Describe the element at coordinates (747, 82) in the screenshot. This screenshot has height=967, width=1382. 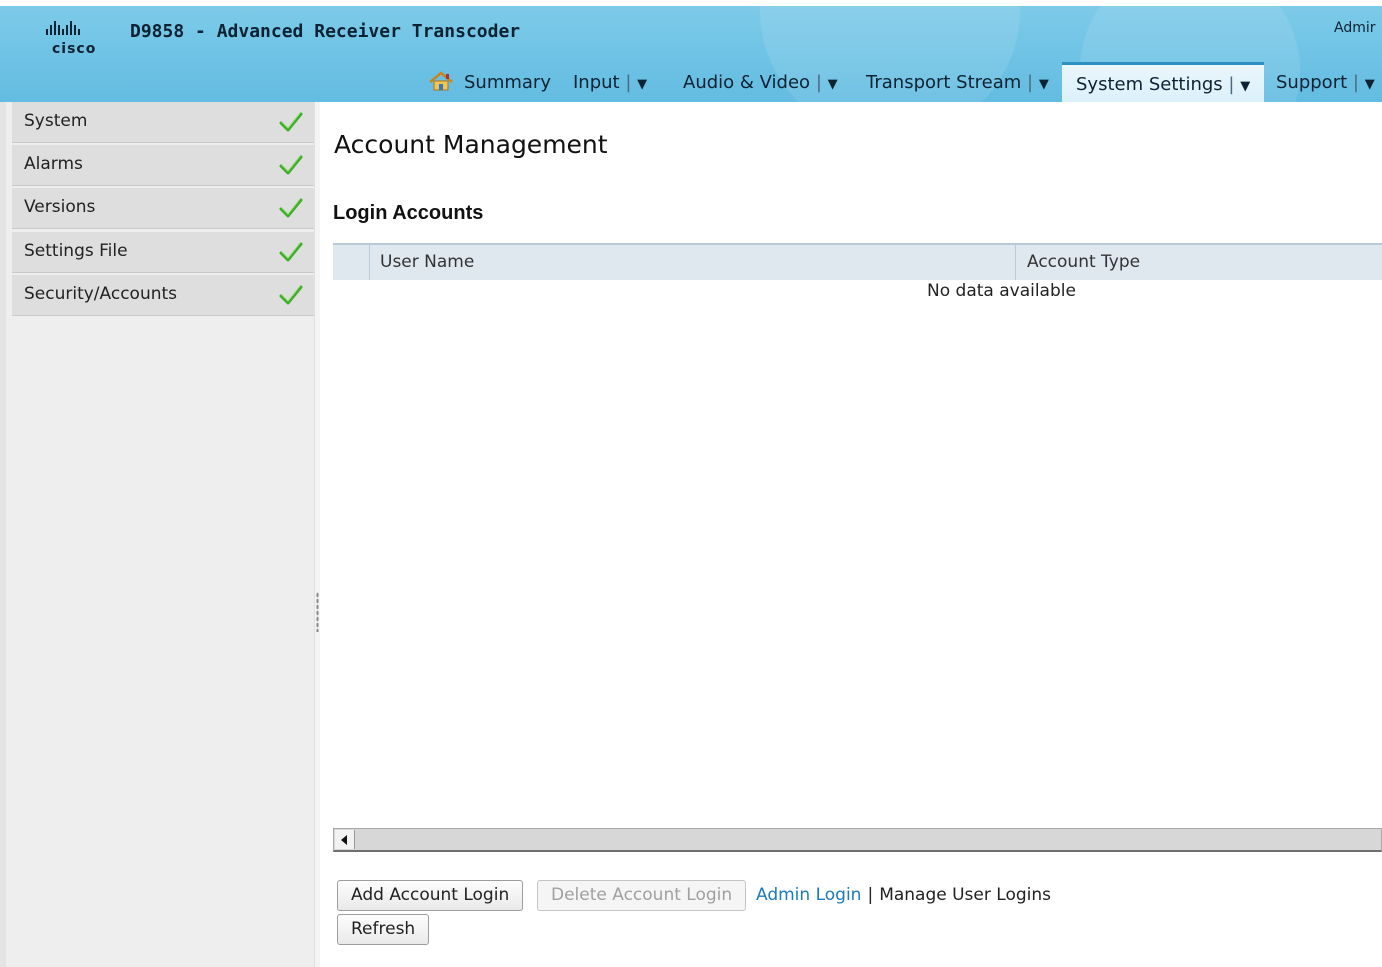
I see `nav-audio-video-label: Audio & Video` at that location.